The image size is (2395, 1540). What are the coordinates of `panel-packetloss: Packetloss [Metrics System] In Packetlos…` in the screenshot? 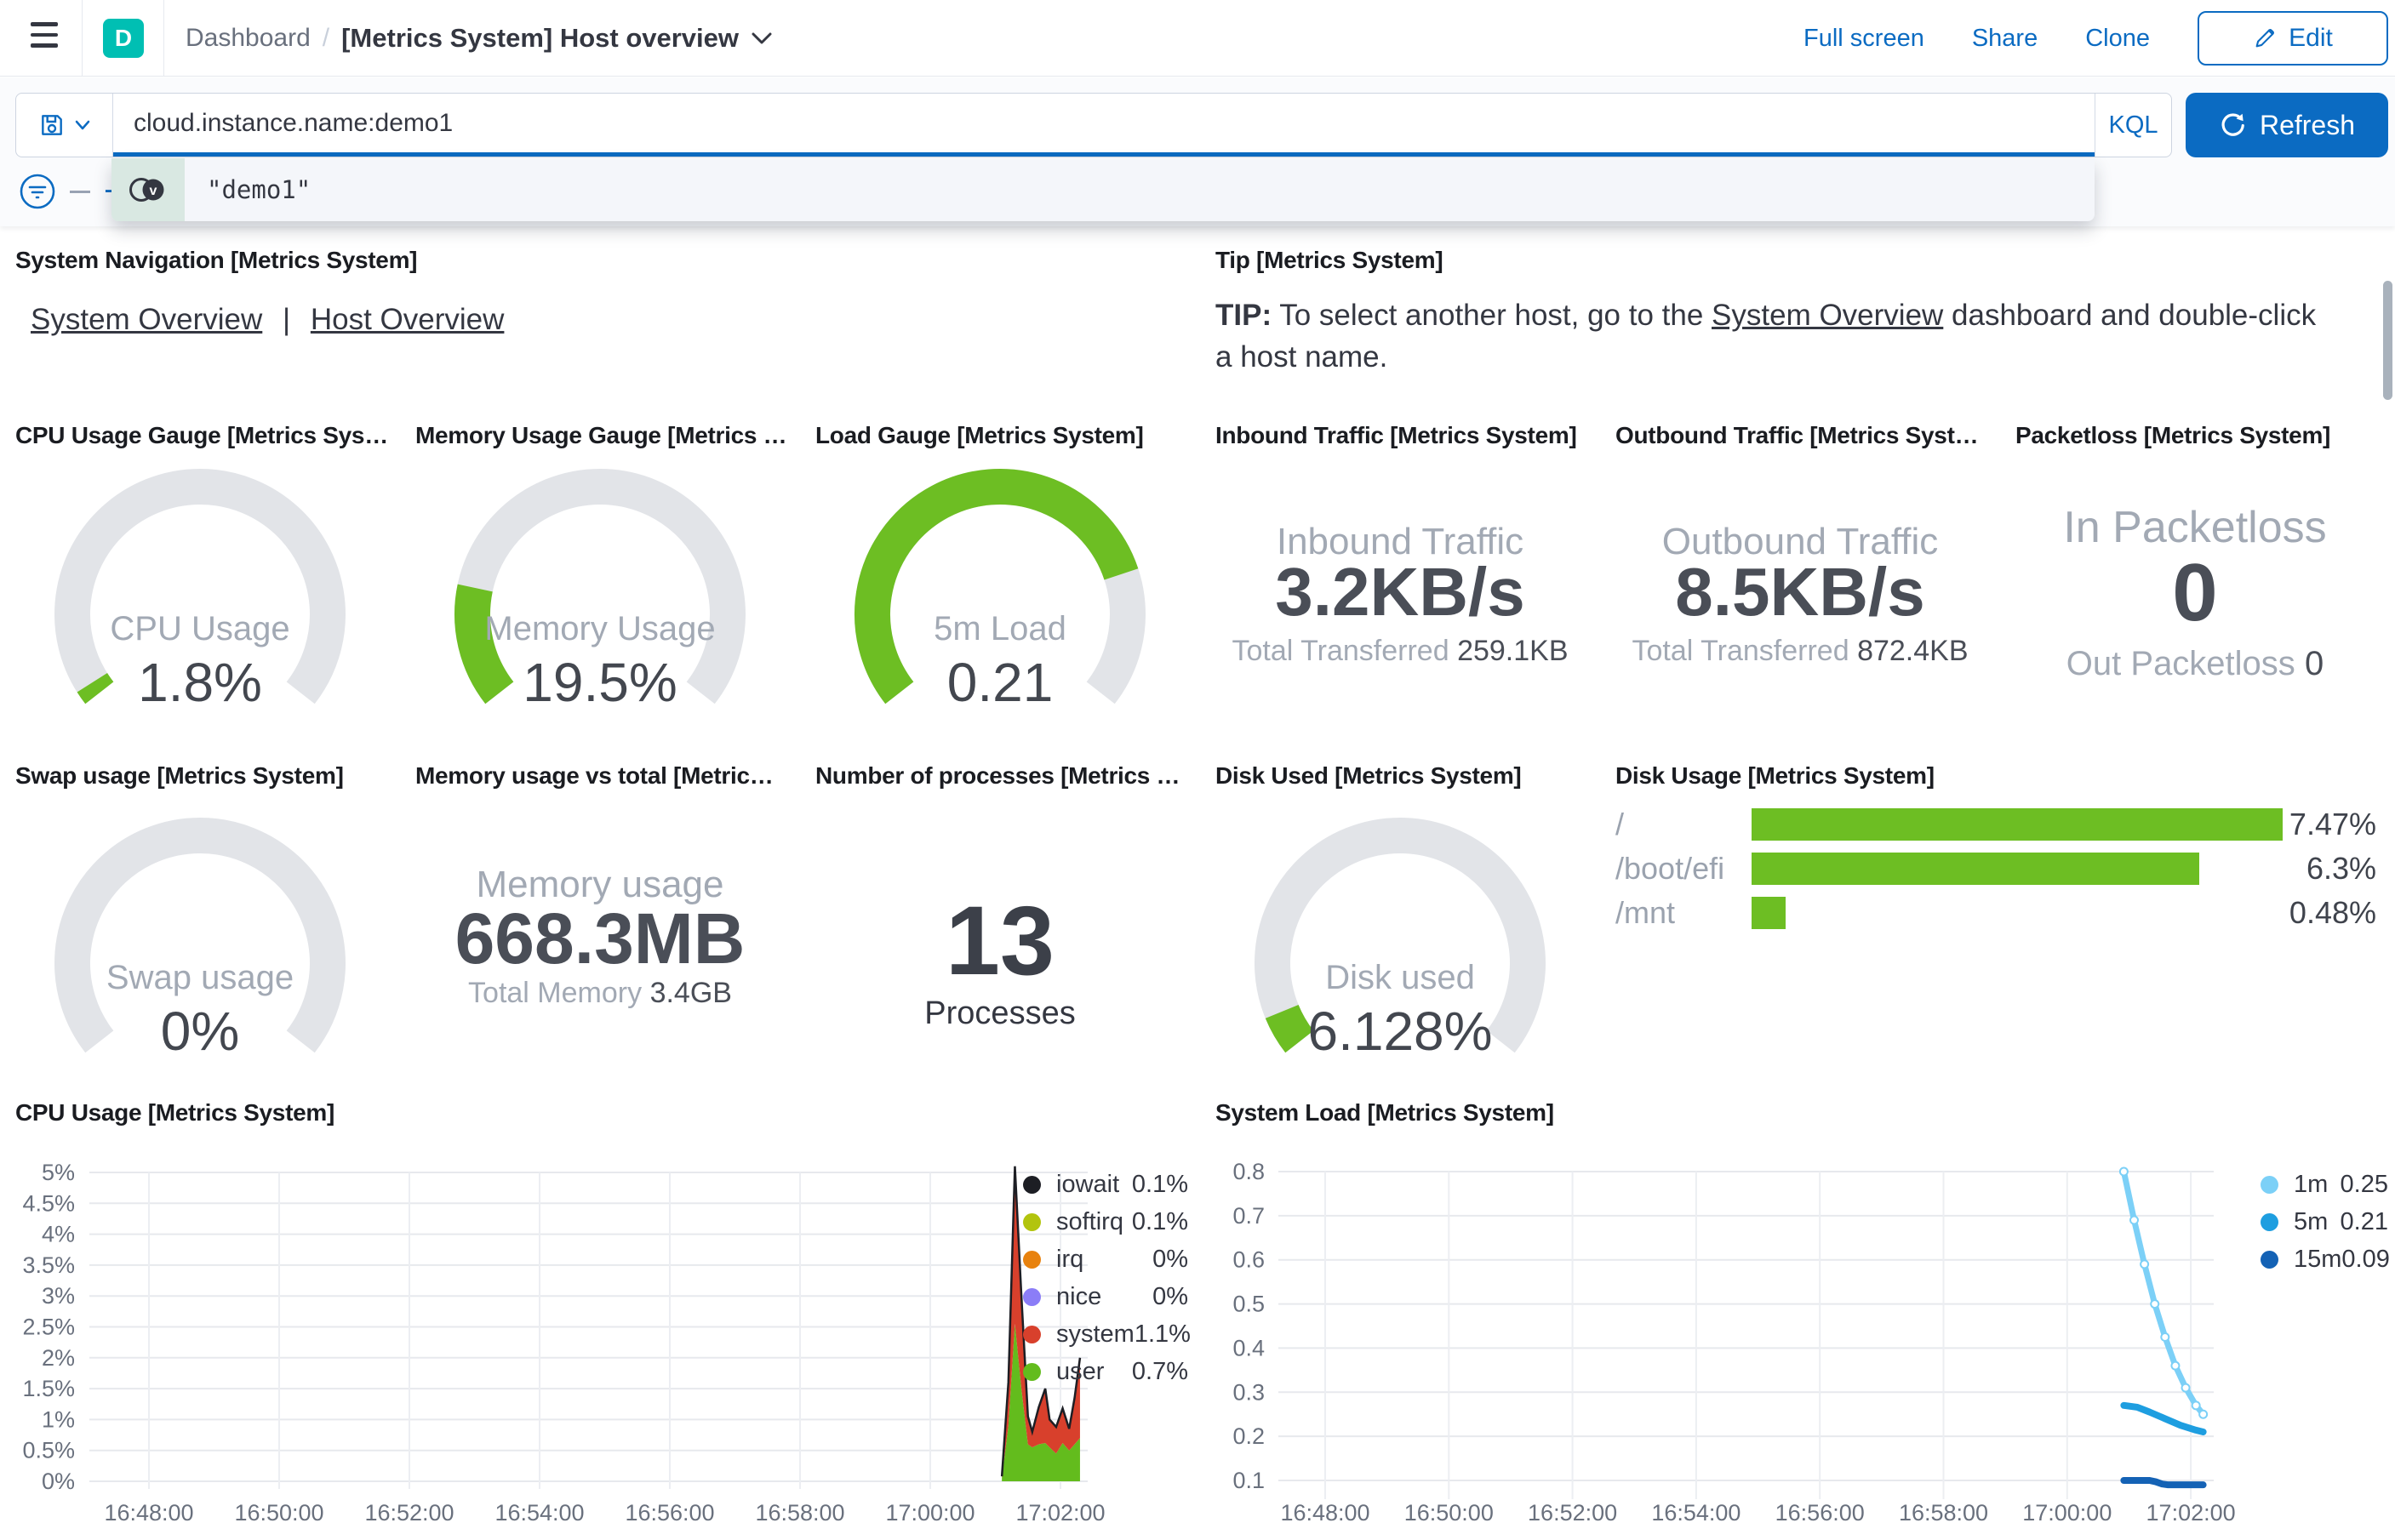 It's located at (2195, 570).